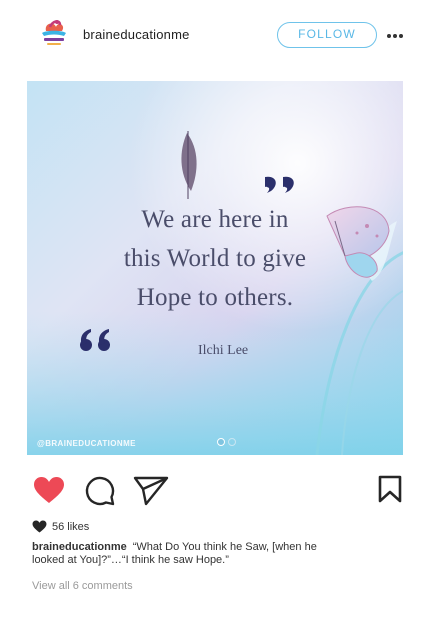  What do you see at coordinates (54, 32) in the screenshot?
I see `brain-education-logo-icon` at bounding box center [54, 32].